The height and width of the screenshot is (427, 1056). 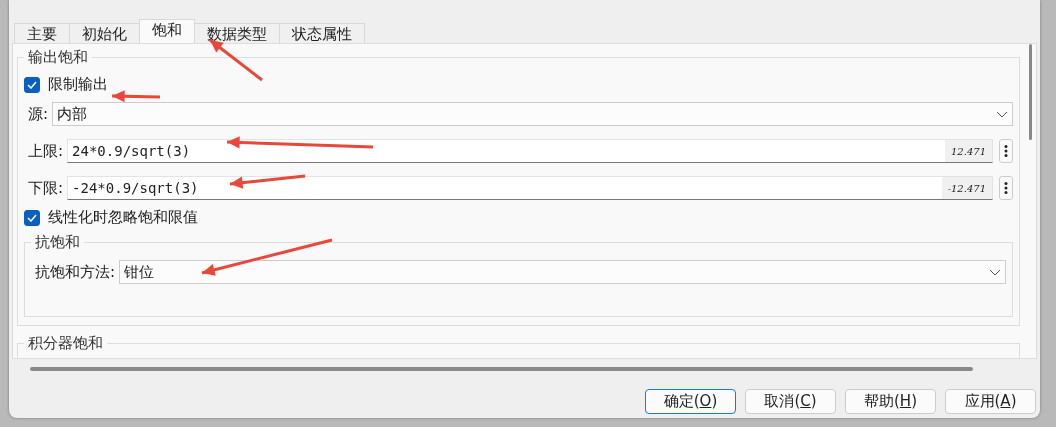 What do you see at coordinates (237, 33) in the screenshot?
I see `tab: 数据类型` at bounding box center [237, 33].